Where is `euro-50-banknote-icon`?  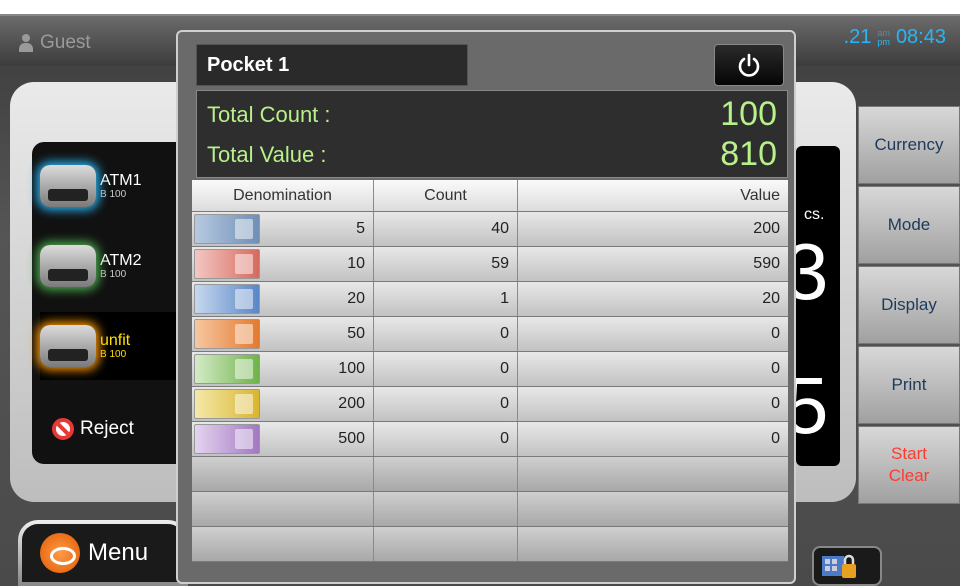
euro-50-banknote-icon is located at coordinates (227, 334).